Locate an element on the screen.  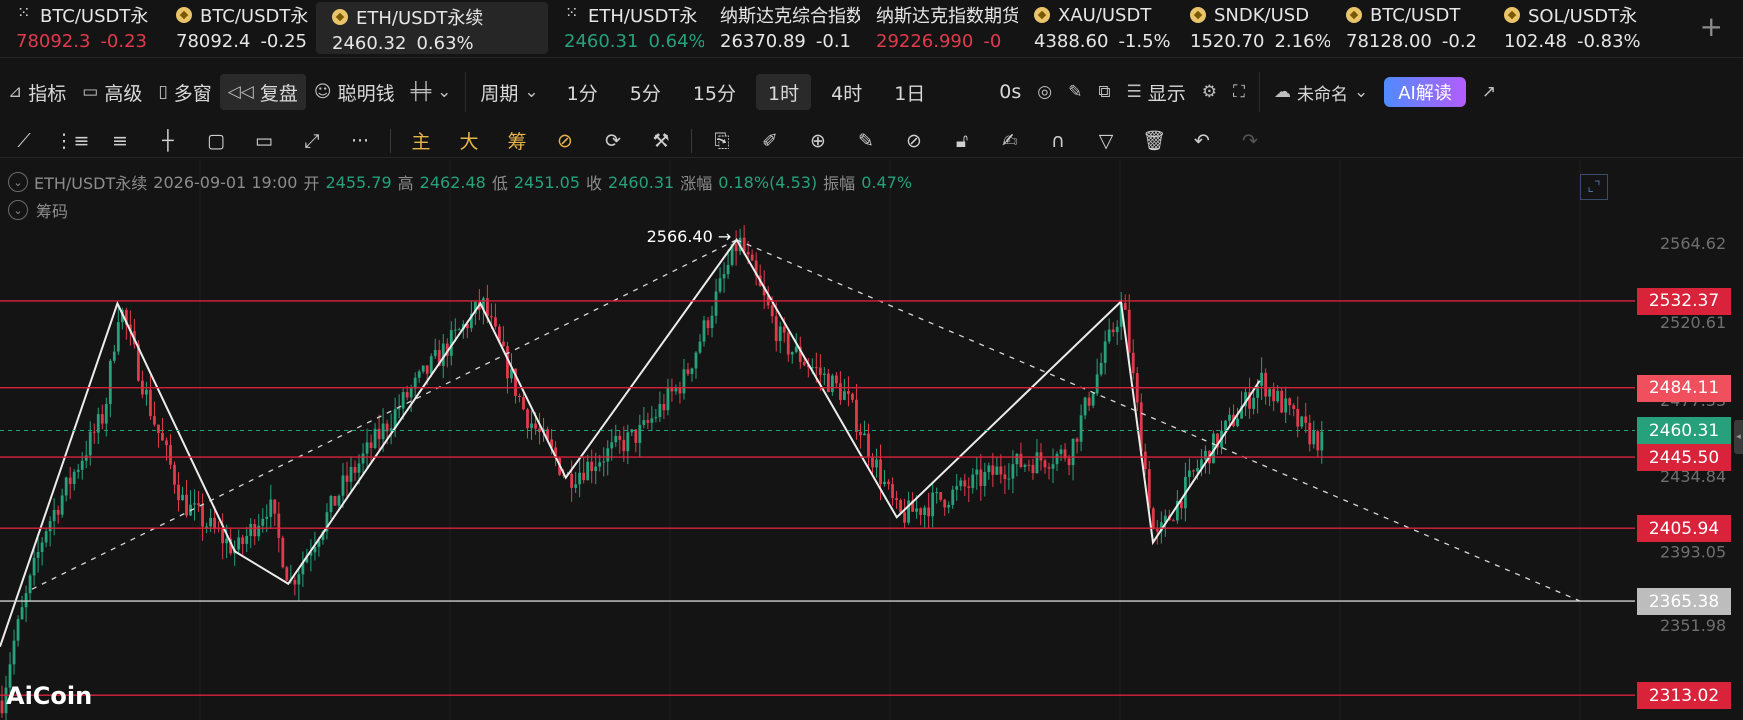
collapse-legend-icon: ⌄ is located at coordinates (18, 182).